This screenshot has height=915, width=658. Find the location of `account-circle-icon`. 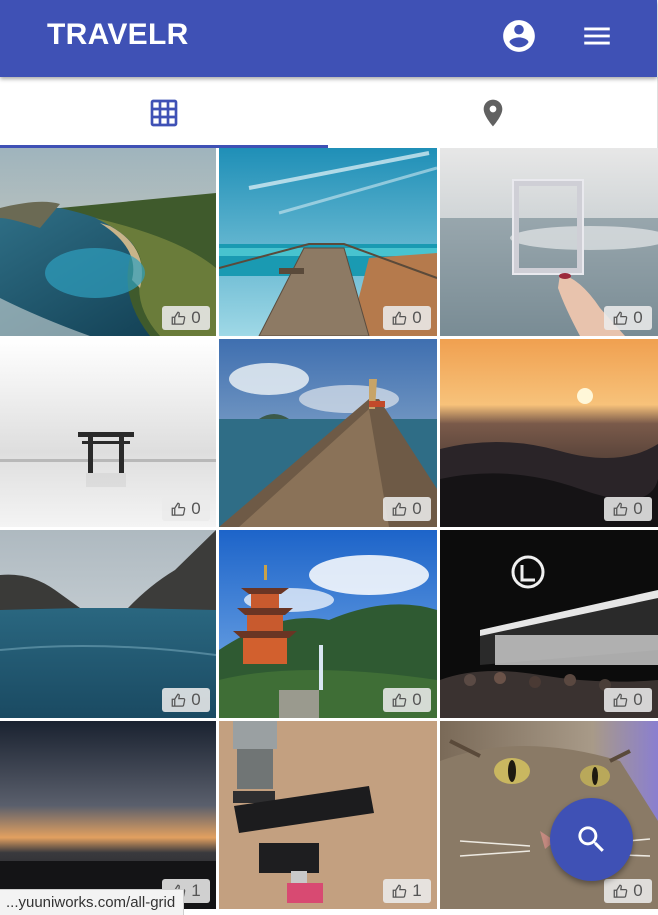

account-circle-icon is located at coordinates (519, 36).